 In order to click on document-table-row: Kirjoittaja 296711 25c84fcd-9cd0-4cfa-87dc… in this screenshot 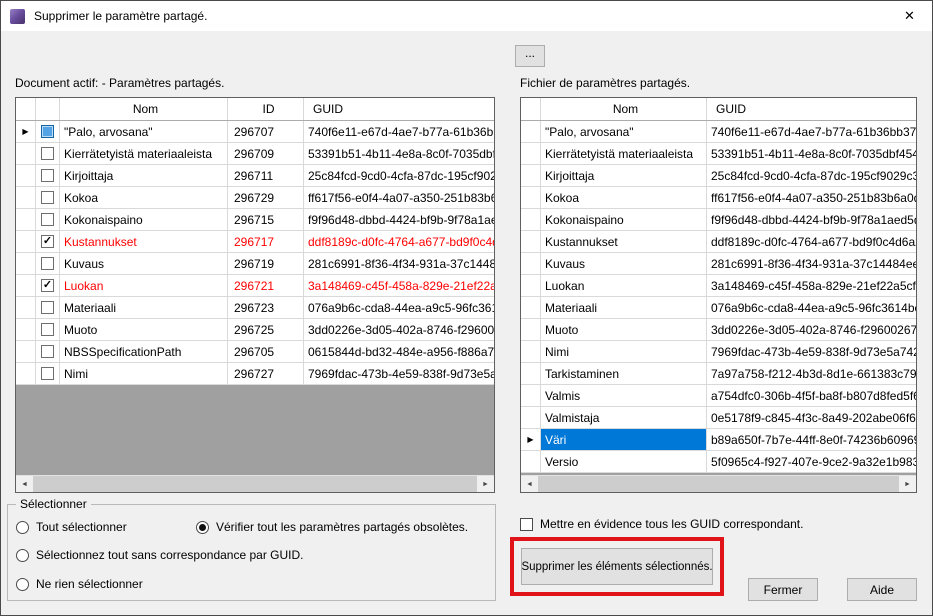, I will do `click(255, 176)`.